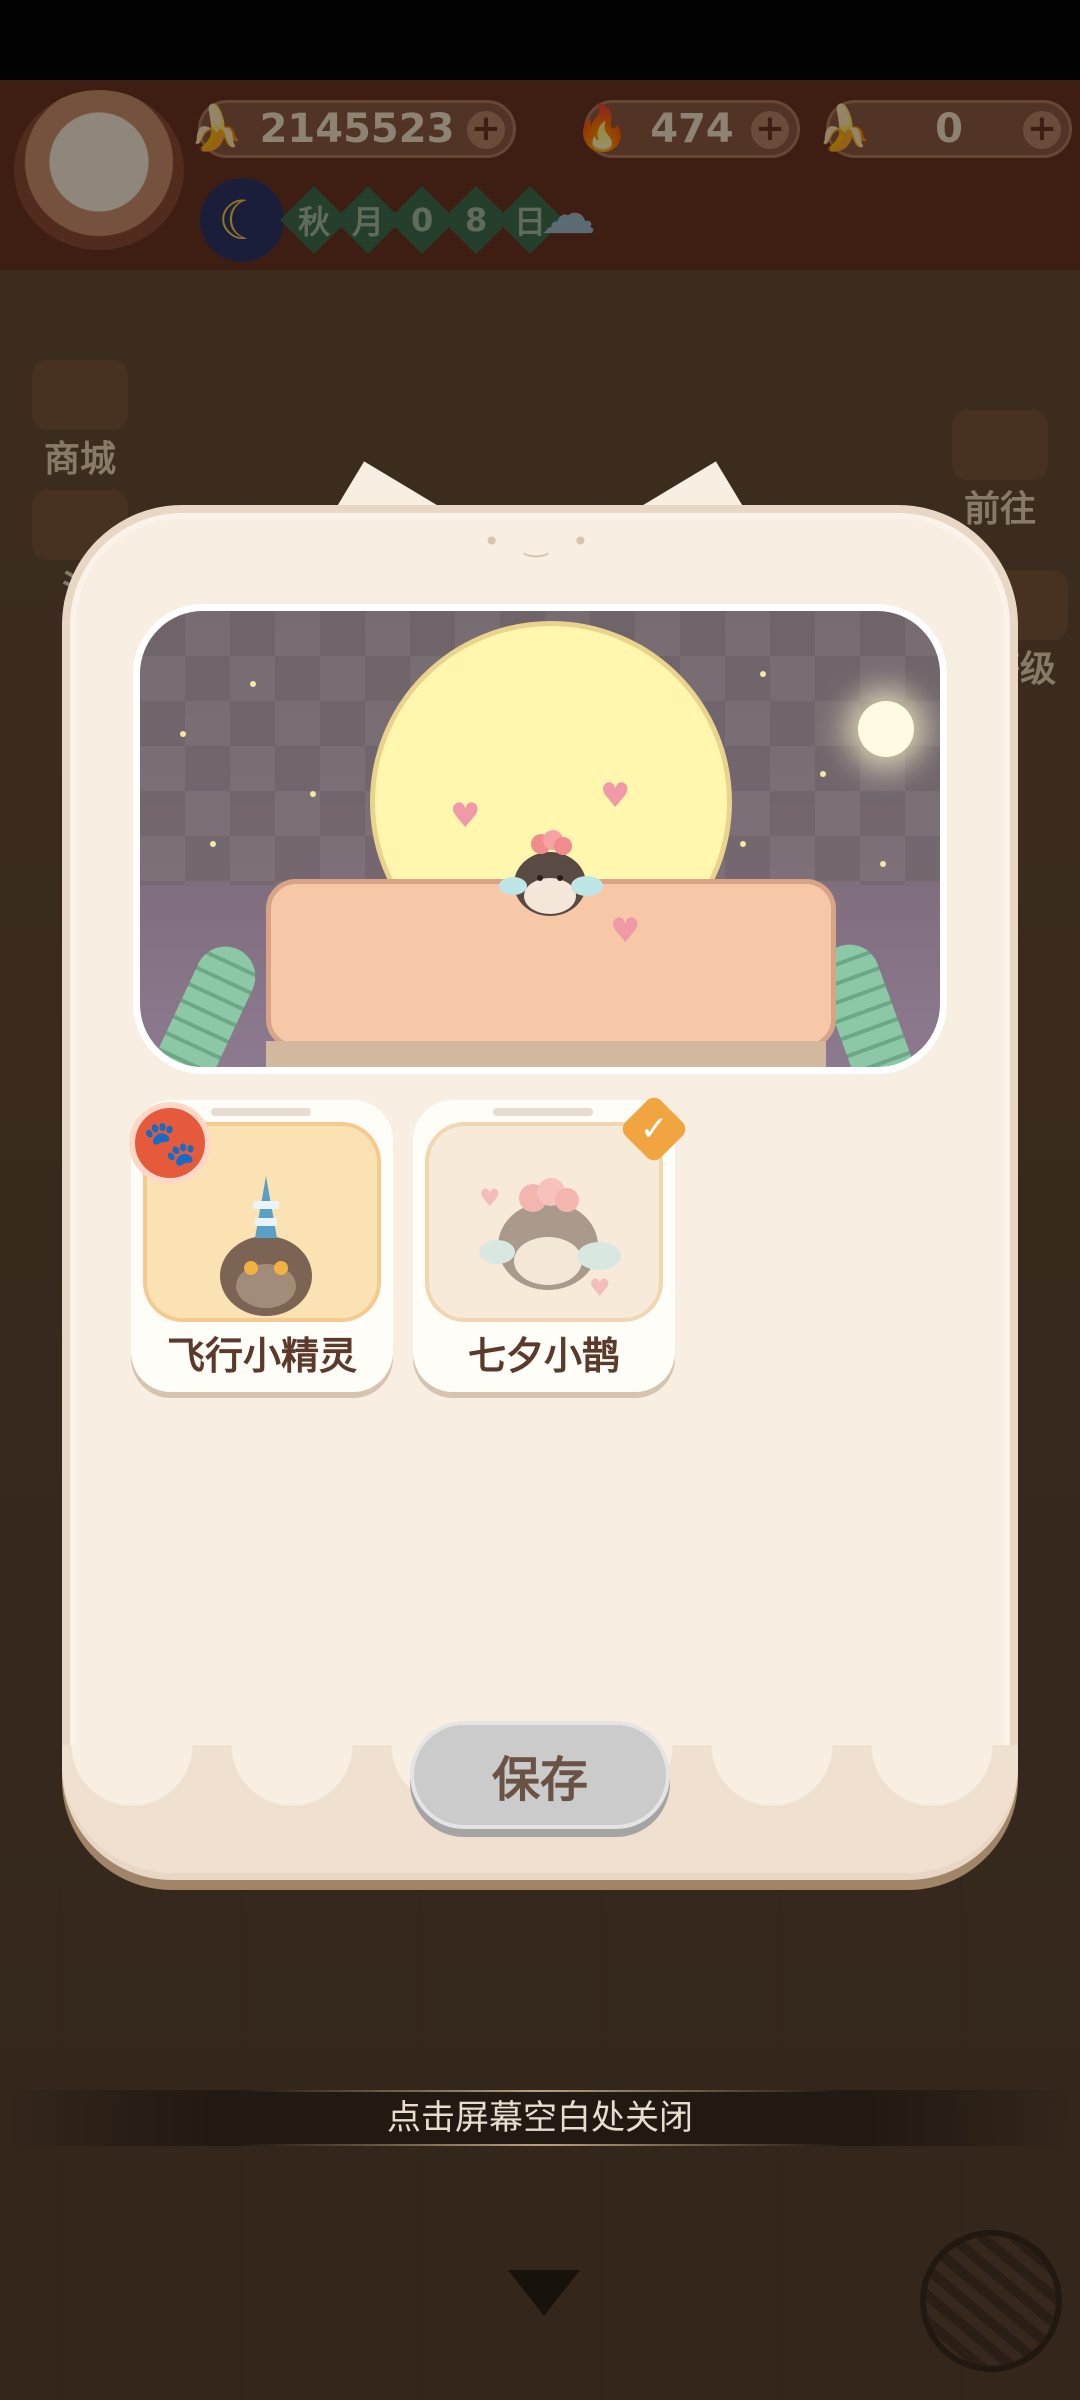  Describe the element at coordinates (886, 729) in the screenshot. I see `sparkle-icon` at that location.